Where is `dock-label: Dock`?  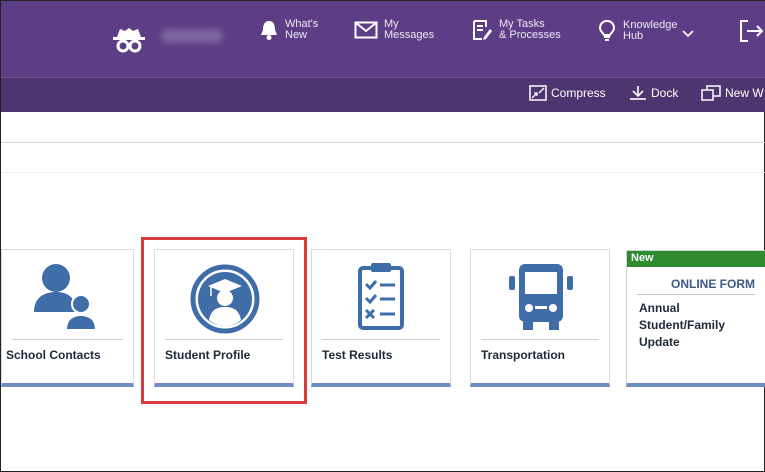 dock-label: Dock is located at coordinates (665, 93).